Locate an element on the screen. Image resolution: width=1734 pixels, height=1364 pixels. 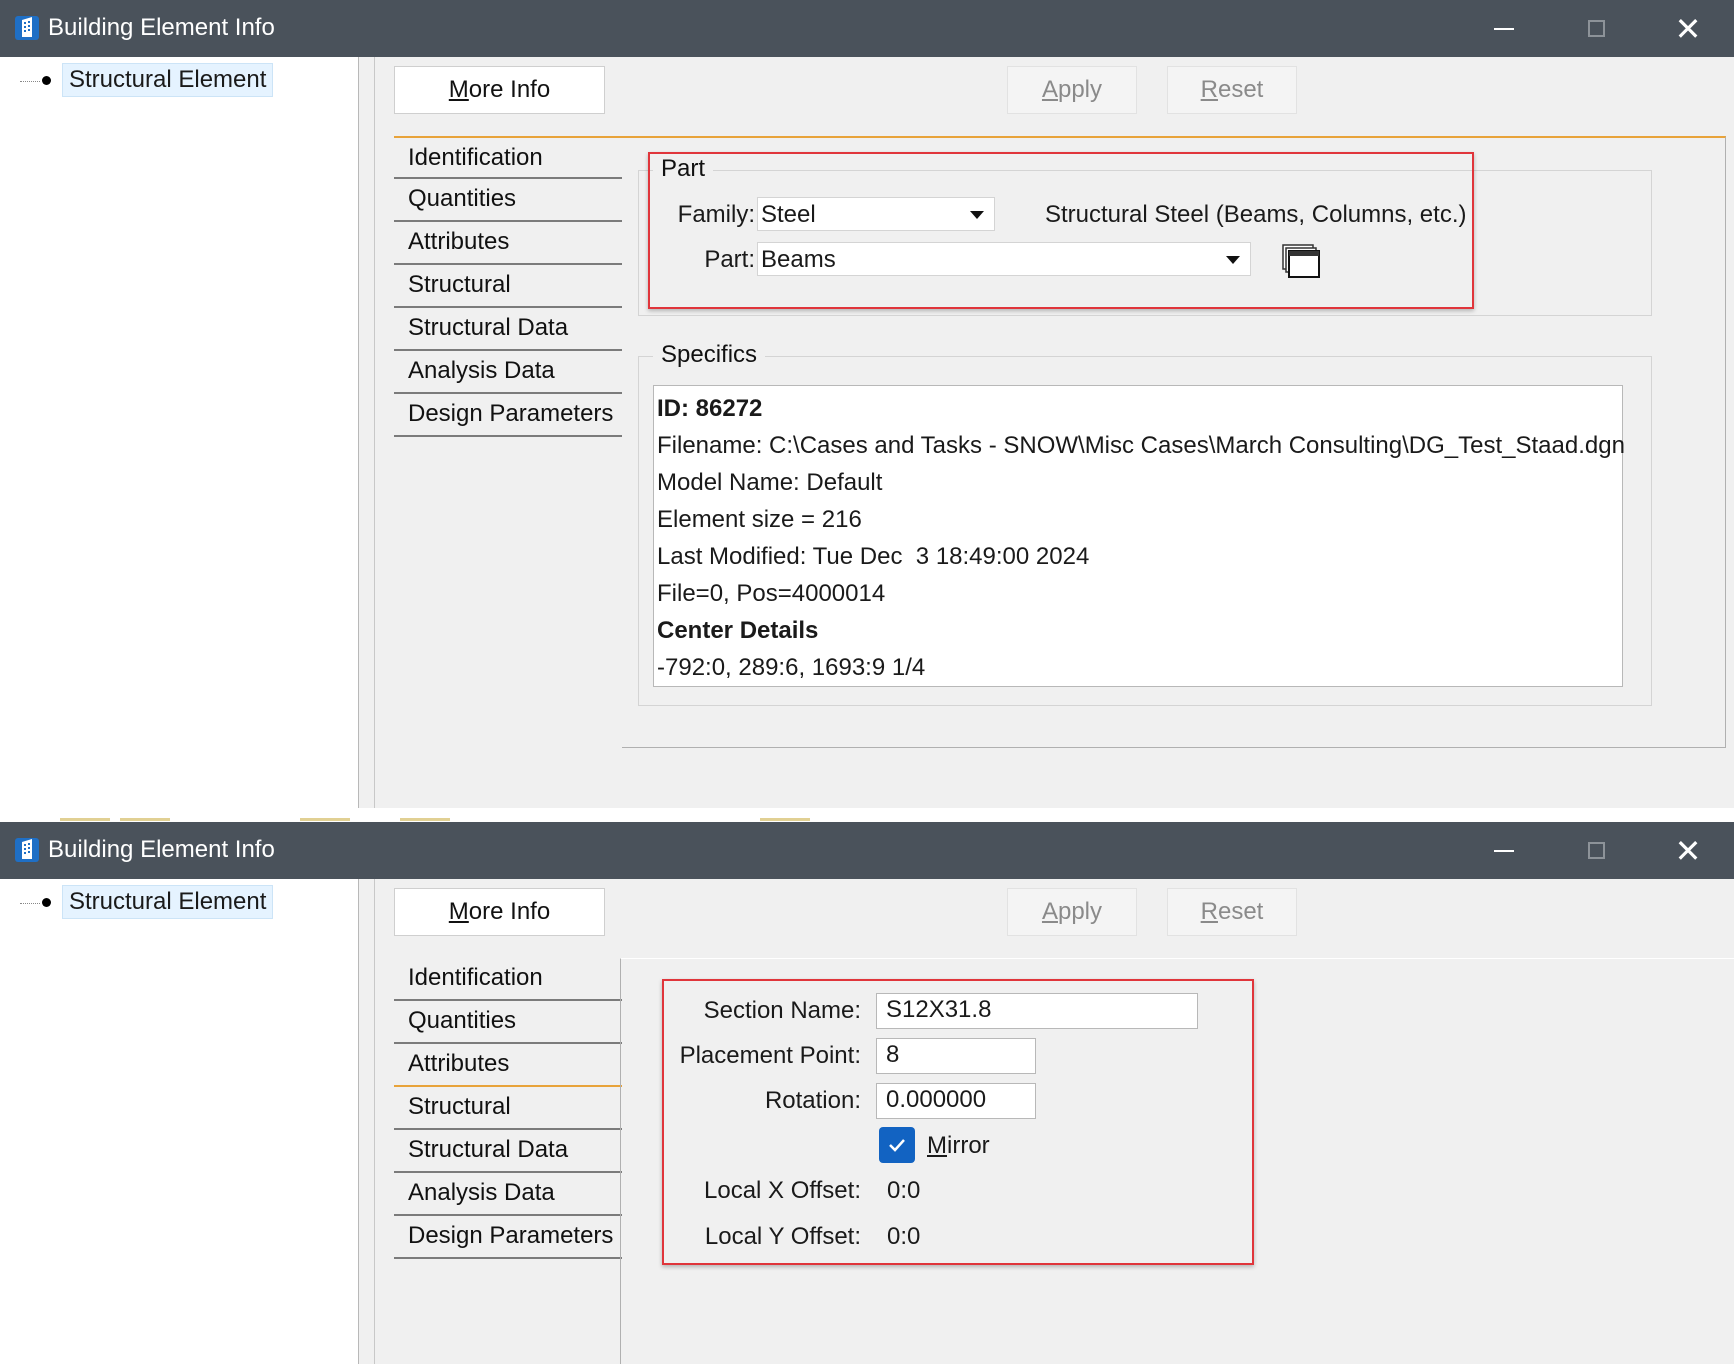
screenshot-separator is located at coordinates (867, 815).